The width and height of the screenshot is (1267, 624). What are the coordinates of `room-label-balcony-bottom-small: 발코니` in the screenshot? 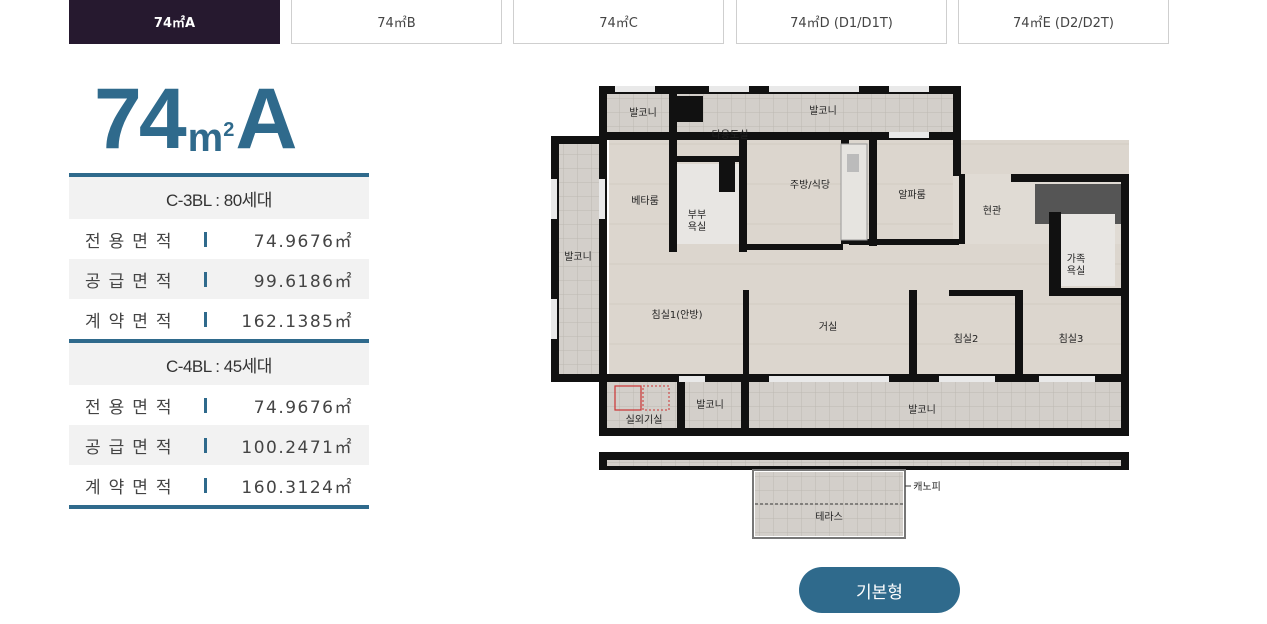 It's located at (710, 405).